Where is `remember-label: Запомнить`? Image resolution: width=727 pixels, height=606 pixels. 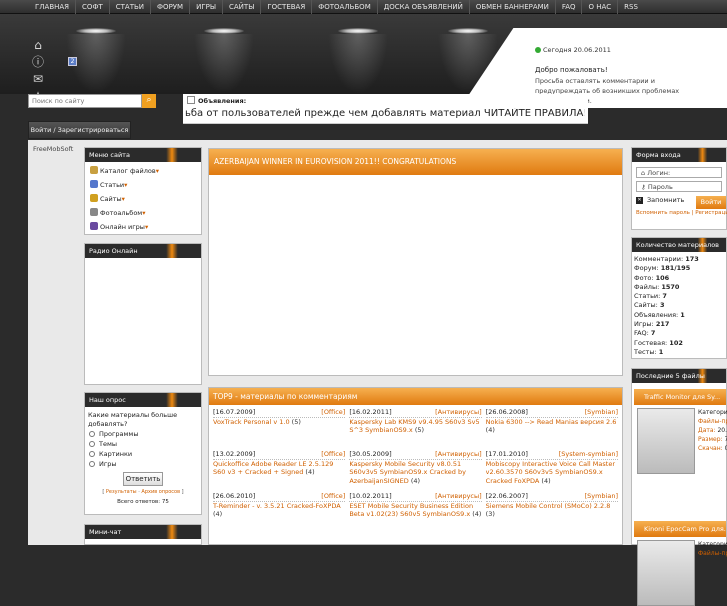 remember-label: Запомнить is located at coordinates (666, 200).